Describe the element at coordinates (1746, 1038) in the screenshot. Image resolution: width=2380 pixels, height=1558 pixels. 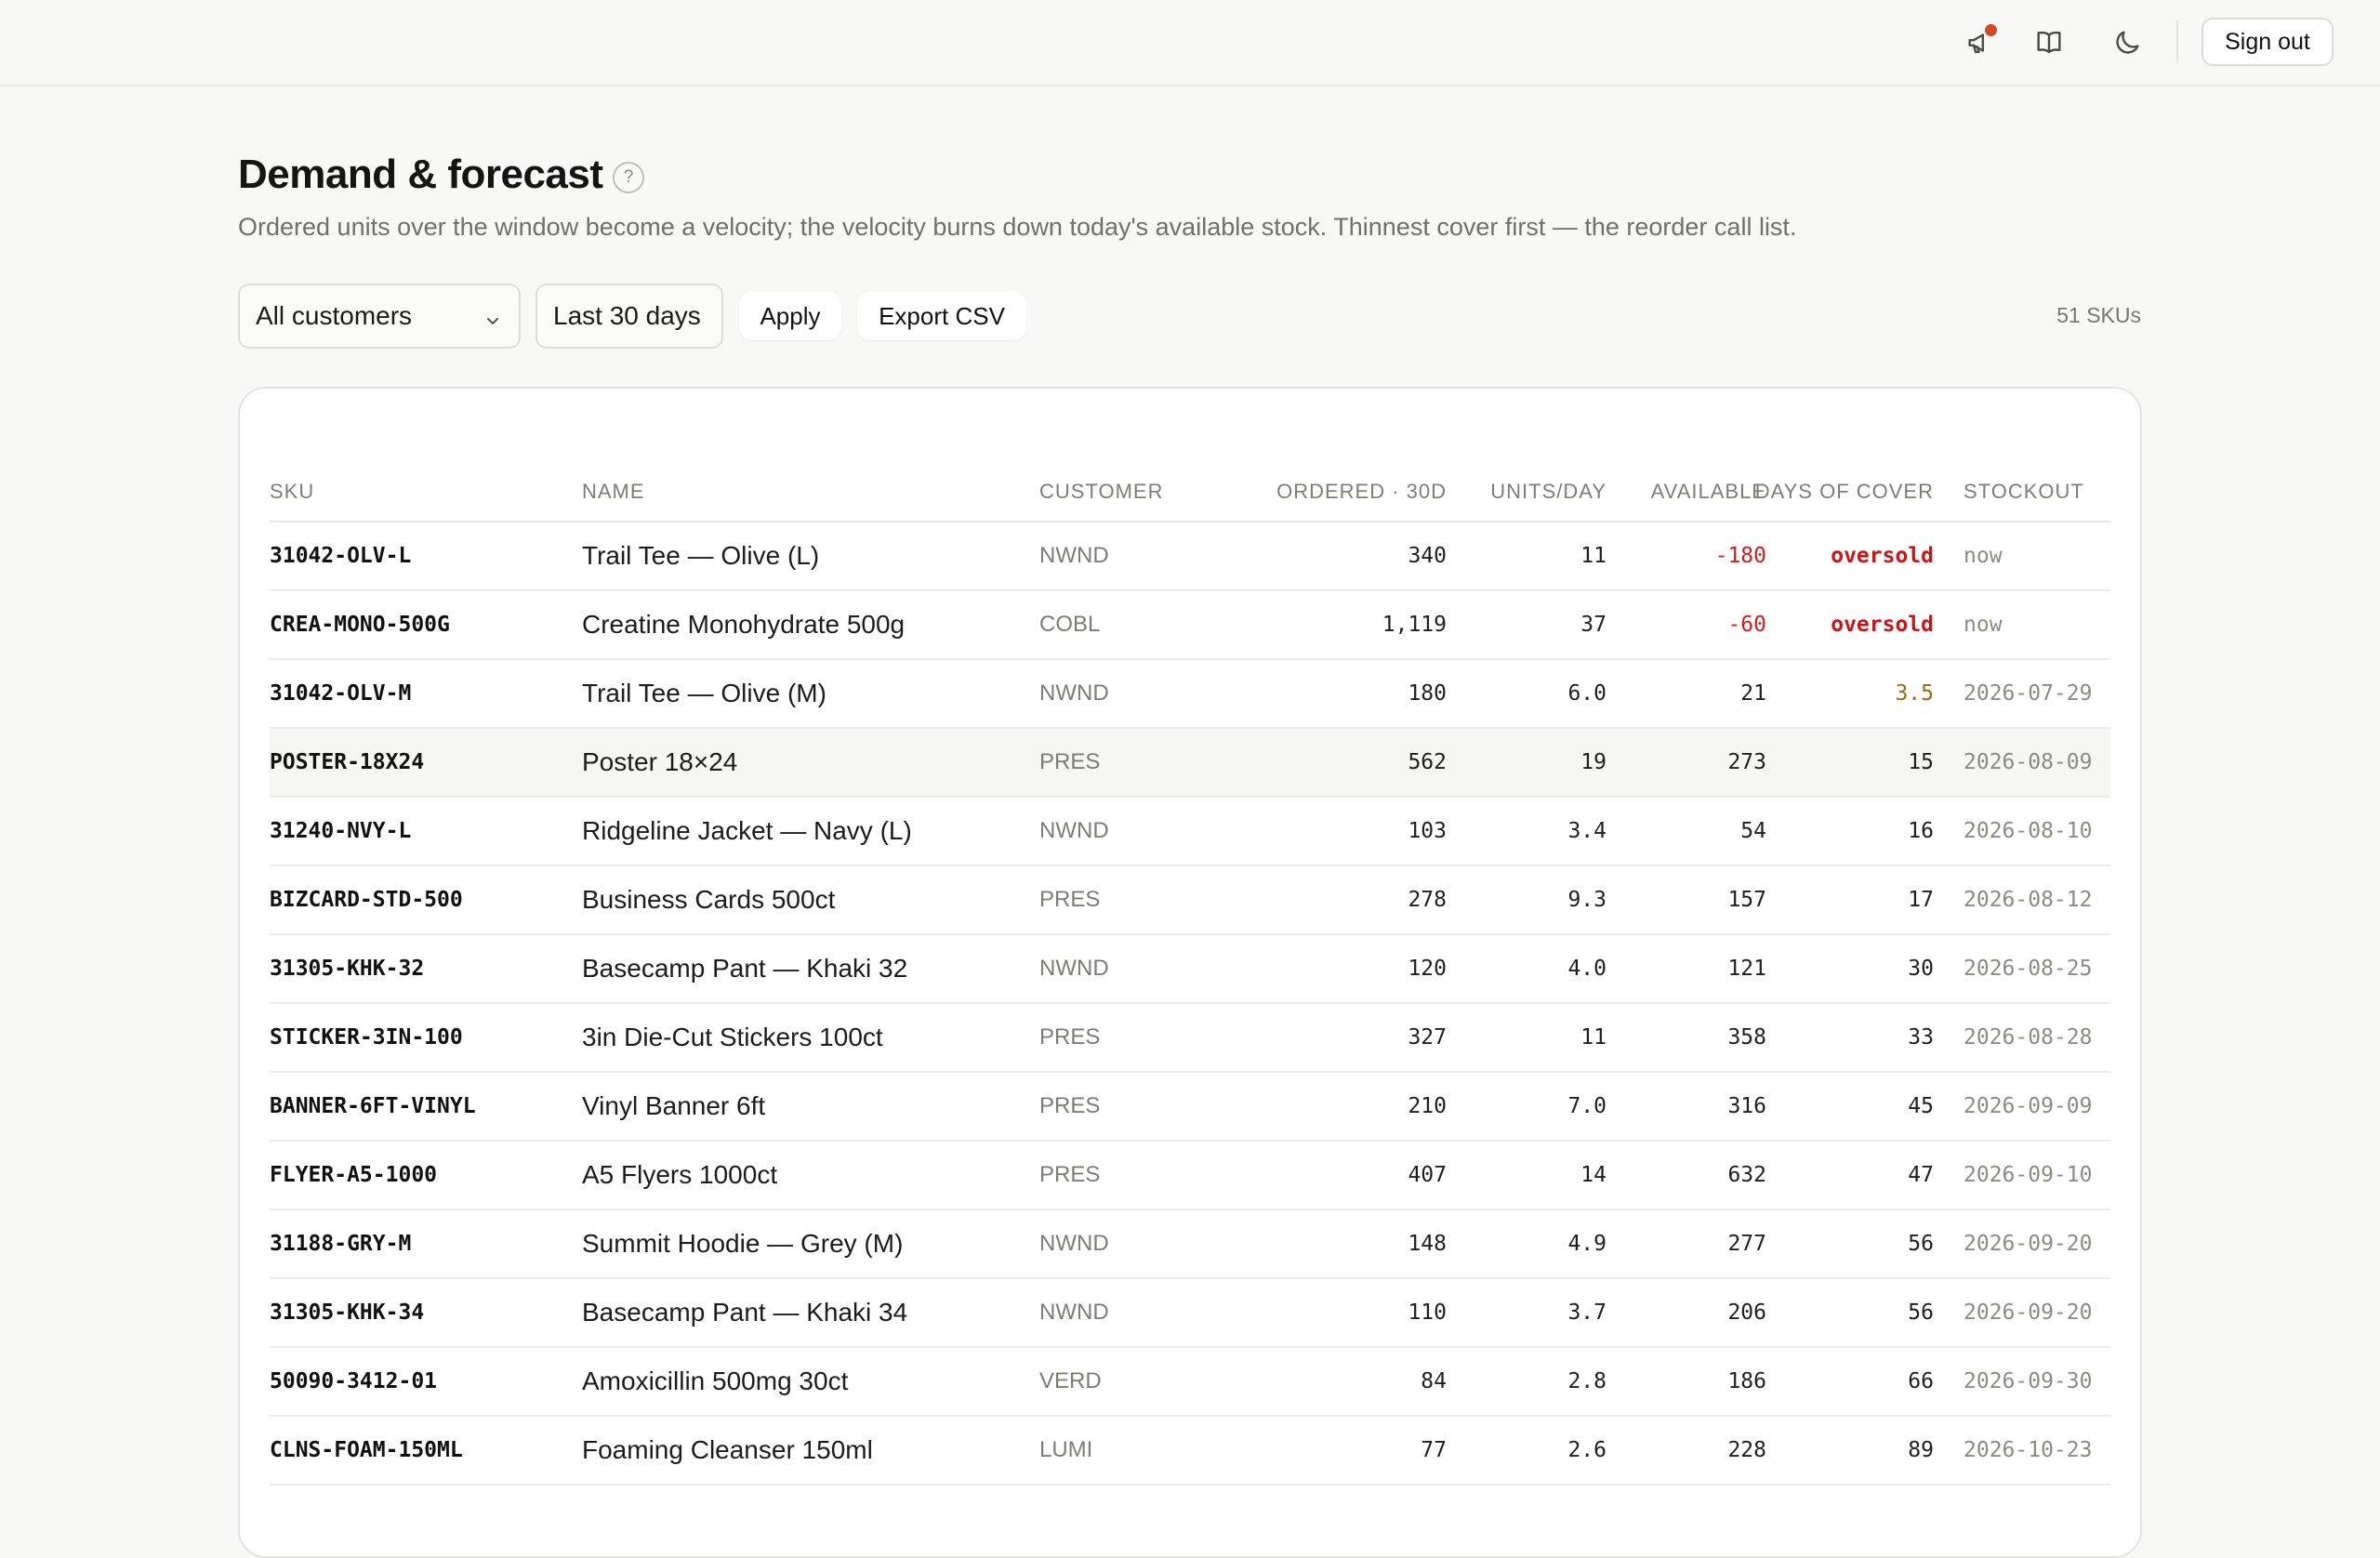
I see `available-cell: 358` at that location.